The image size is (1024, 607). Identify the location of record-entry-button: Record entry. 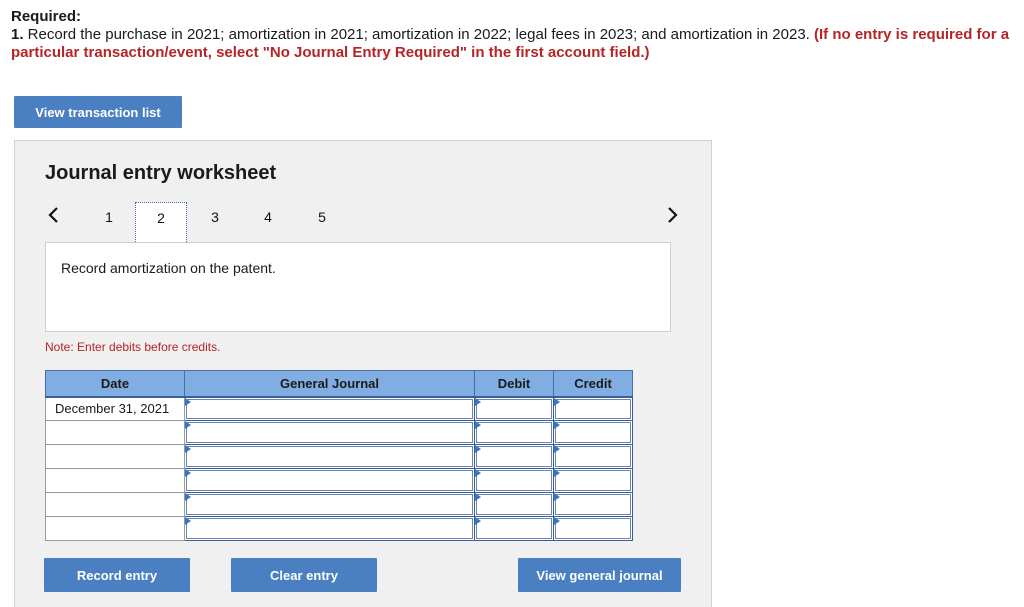
(117, 575).